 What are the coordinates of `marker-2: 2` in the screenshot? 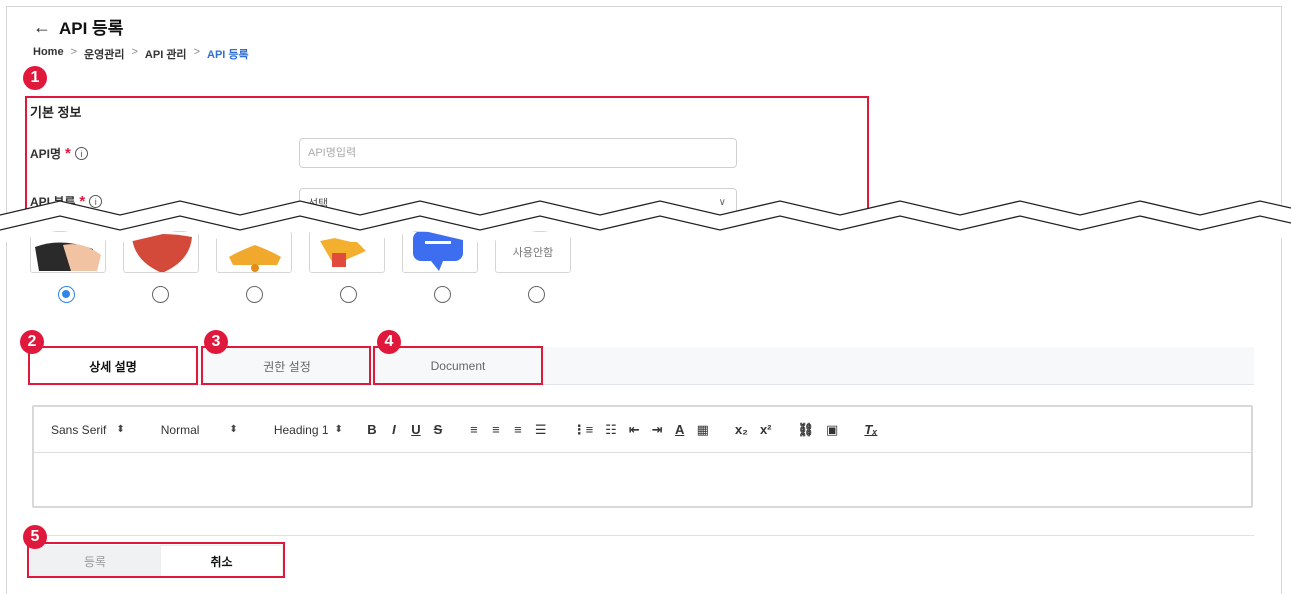 It's located at (32, 342).